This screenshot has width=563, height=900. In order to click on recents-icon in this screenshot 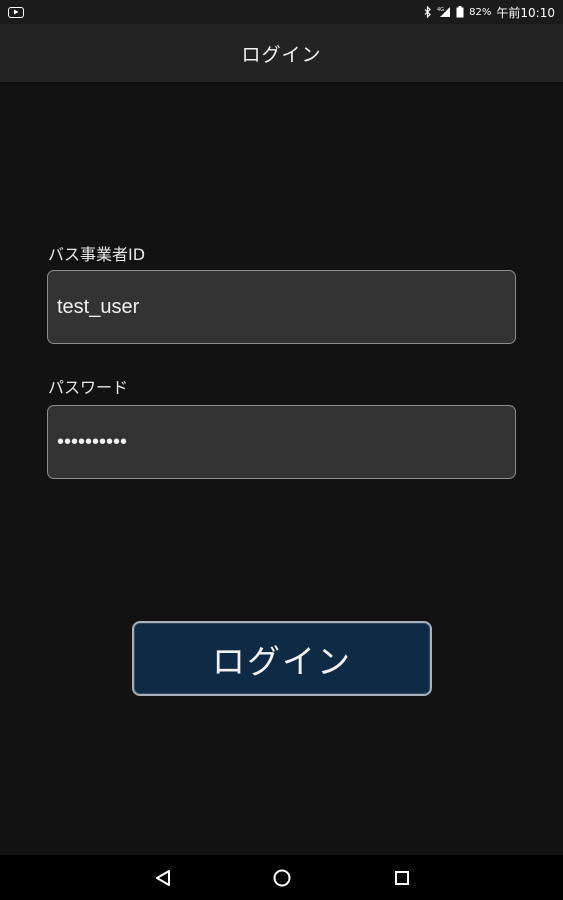, I will do `click(402, 878)`.